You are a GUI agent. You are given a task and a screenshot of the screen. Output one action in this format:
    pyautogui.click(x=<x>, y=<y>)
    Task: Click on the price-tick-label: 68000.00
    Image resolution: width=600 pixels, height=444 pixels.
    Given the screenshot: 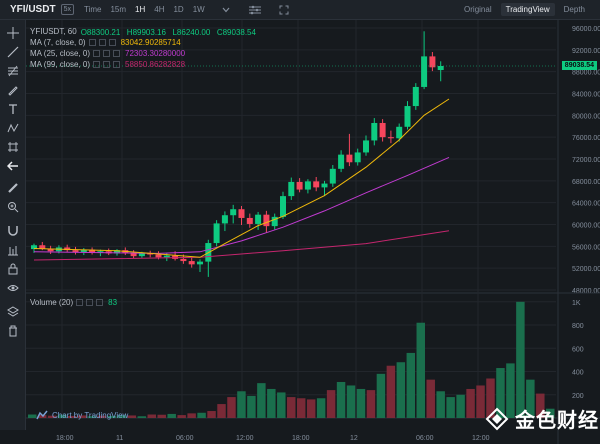 What is the action you would take?
    pyautogui.click(x=586, y=182)
    